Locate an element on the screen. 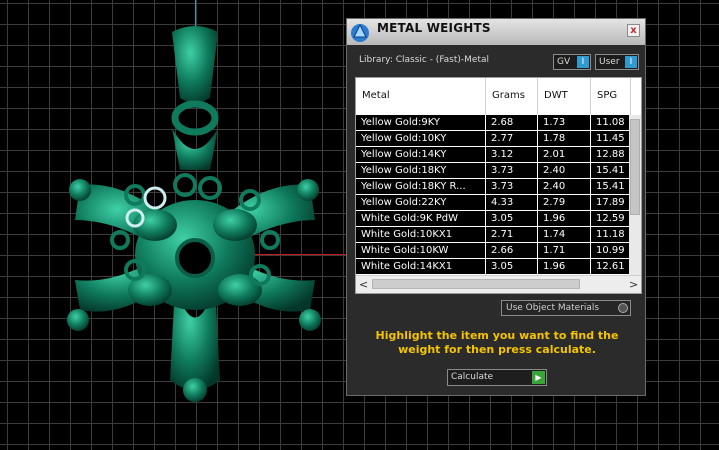 This screenshot has width=719, height=450. table-row: Yellow Gold:18KY R... 3.73 2.40 15.41 is located at coordinates (492, 187).